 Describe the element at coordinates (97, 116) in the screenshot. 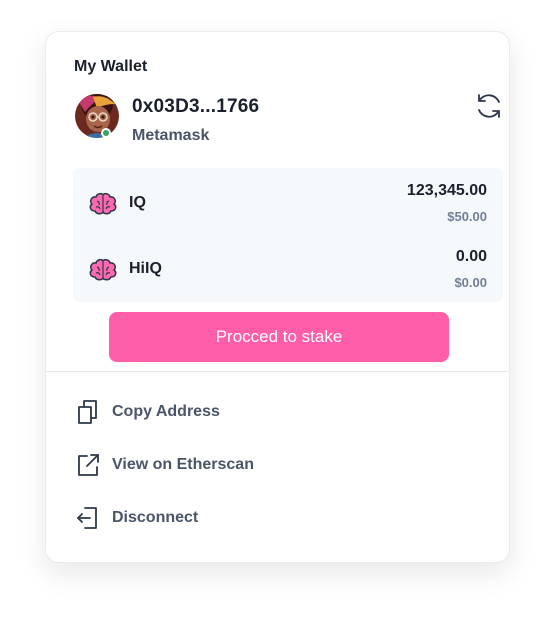

I see `avatar` at that location.